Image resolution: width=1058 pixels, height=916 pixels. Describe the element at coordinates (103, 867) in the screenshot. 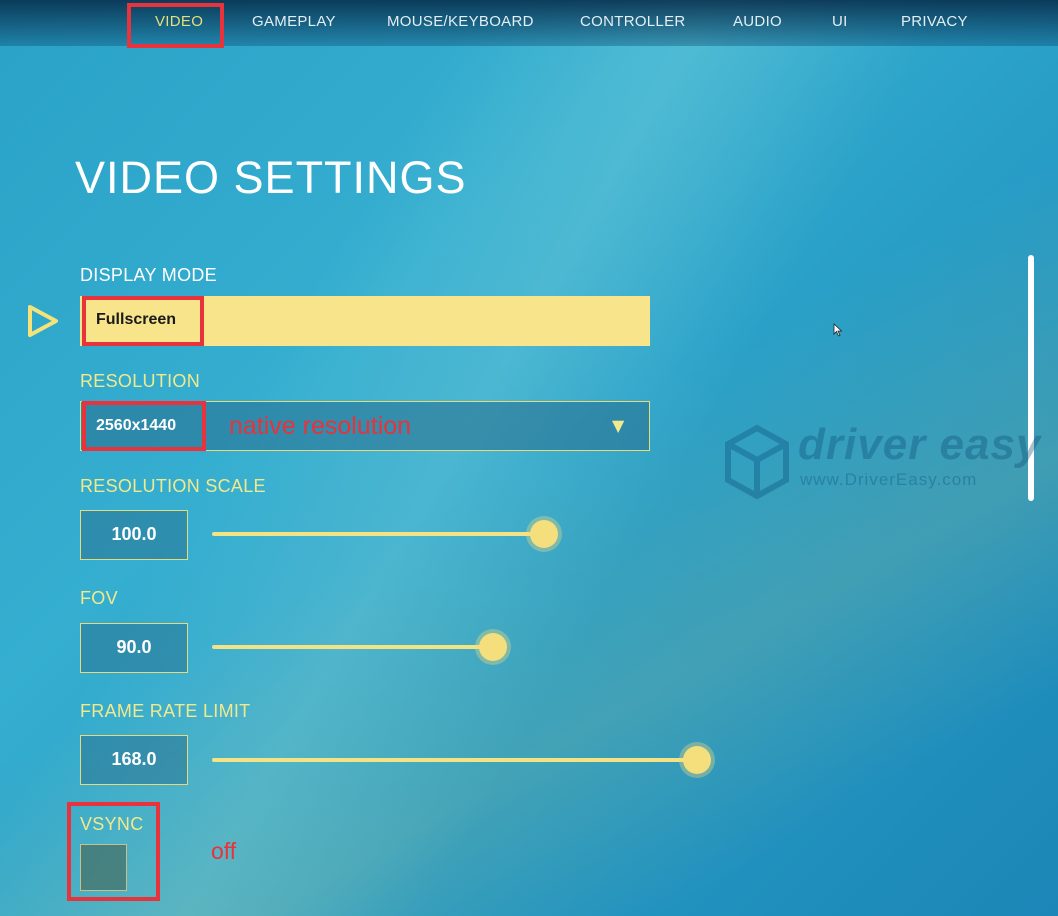

I see `vsync-checkbox` at that location.